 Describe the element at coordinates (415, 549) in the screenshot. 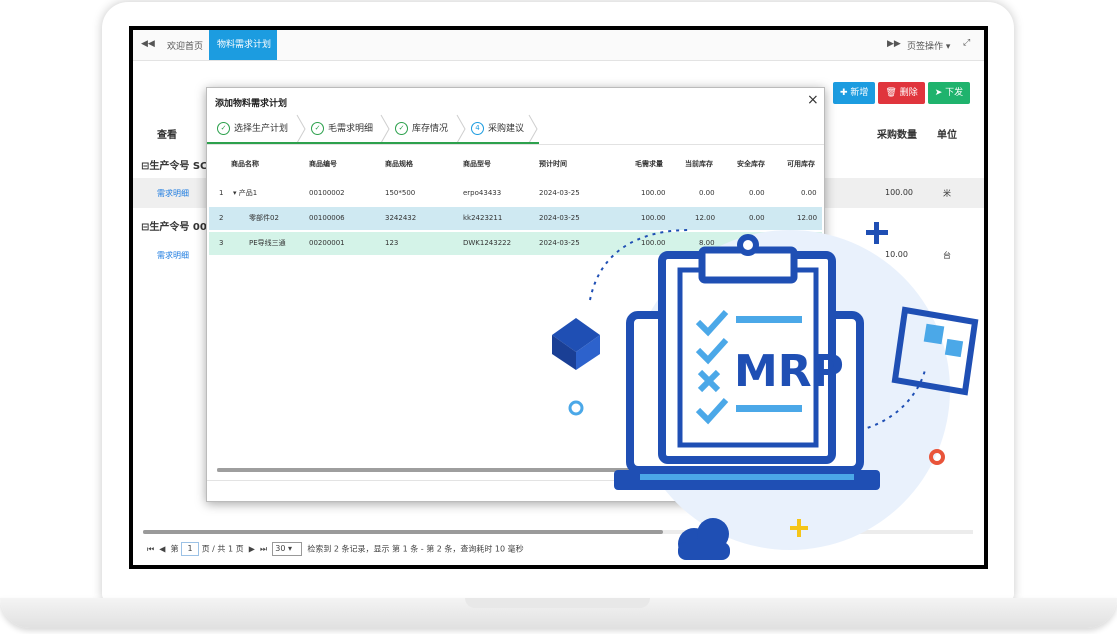

I see `pager-summary: 检索到 2 条记录，显示 第 1 条 - 第 2 条，查询耗时 10 毫秒` at that location.